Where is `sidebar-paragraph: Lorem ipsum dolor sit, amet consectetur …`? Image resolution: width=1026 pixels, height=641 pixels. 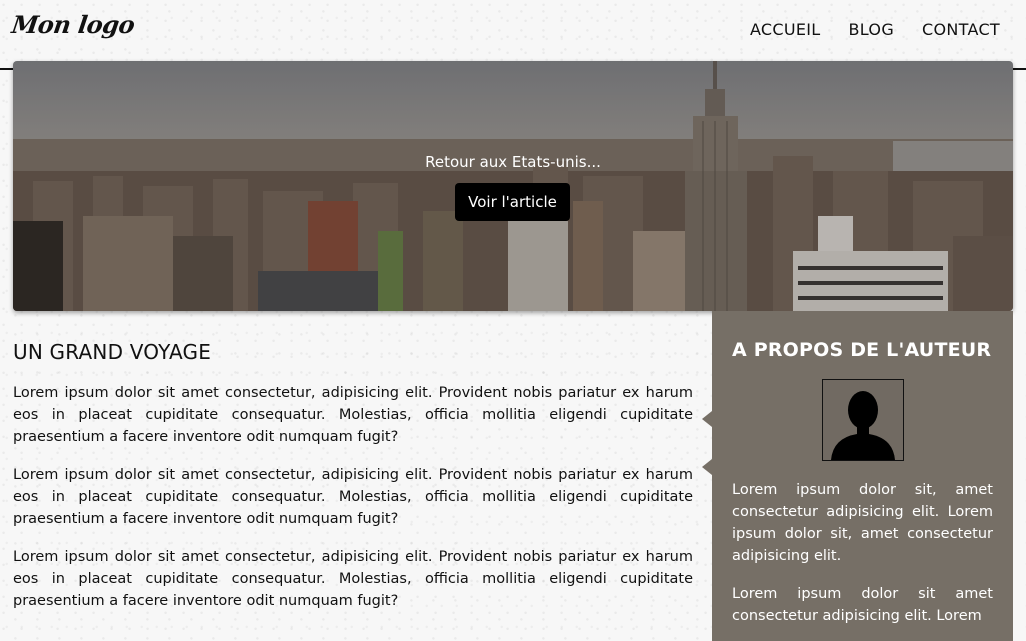 sidebar-paragraph: Lorem ipsum dolor sit, amet consectetur … is located at coordinates (862, 523).